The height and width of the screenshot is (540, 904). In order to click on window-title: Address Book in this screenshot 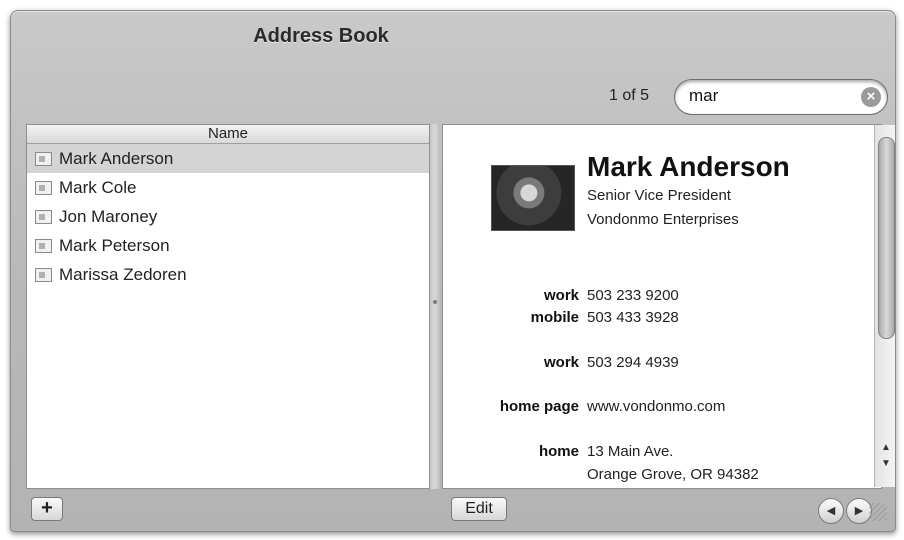, I will do `click(321, 36)`.